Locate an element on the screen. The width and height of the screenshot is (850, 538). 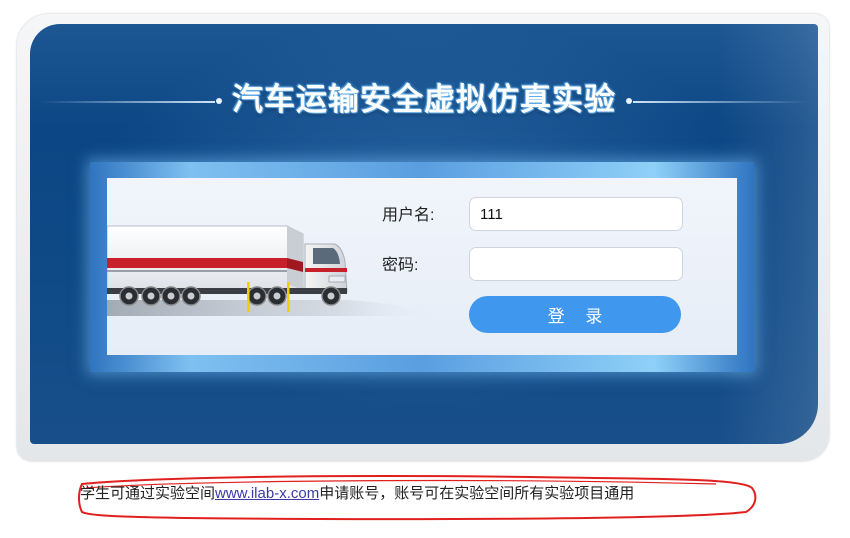
username-input is located at coordinates (576, 214).